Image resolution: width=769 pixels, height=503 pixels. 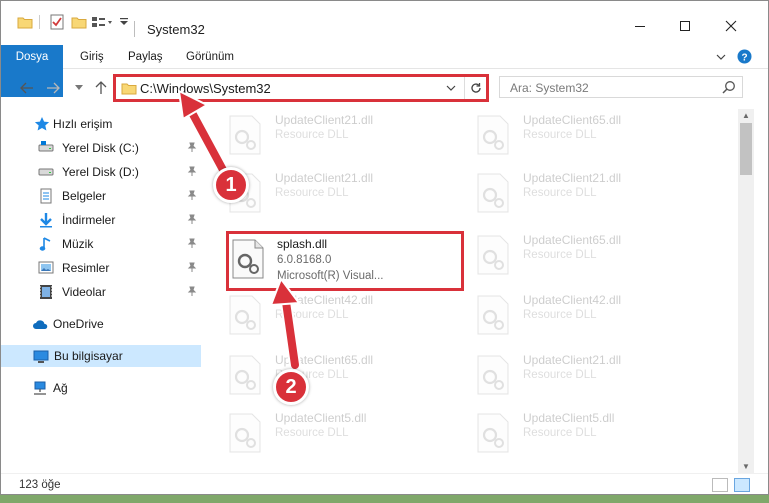 I want to click on back-button, so click(x=27, y=88).